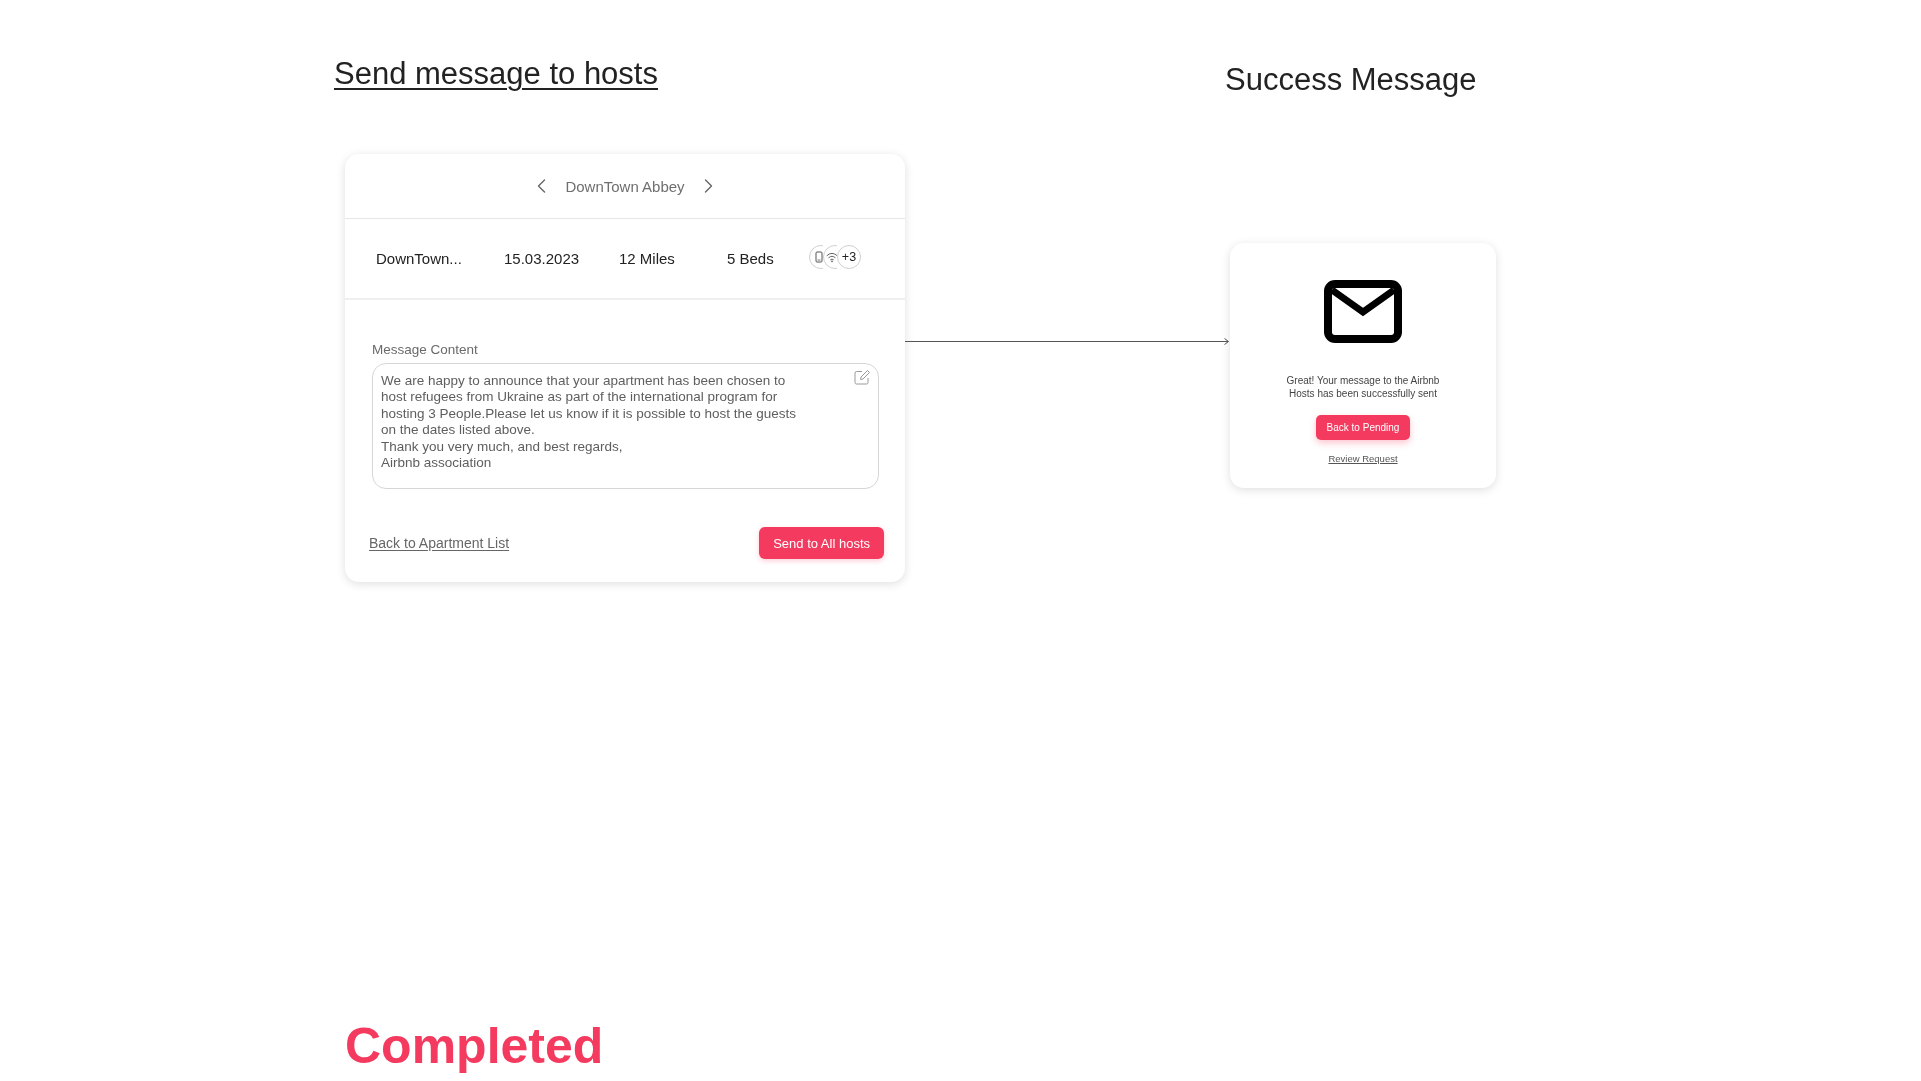  I want to click on status-label: Completed, so click(474, 1046).